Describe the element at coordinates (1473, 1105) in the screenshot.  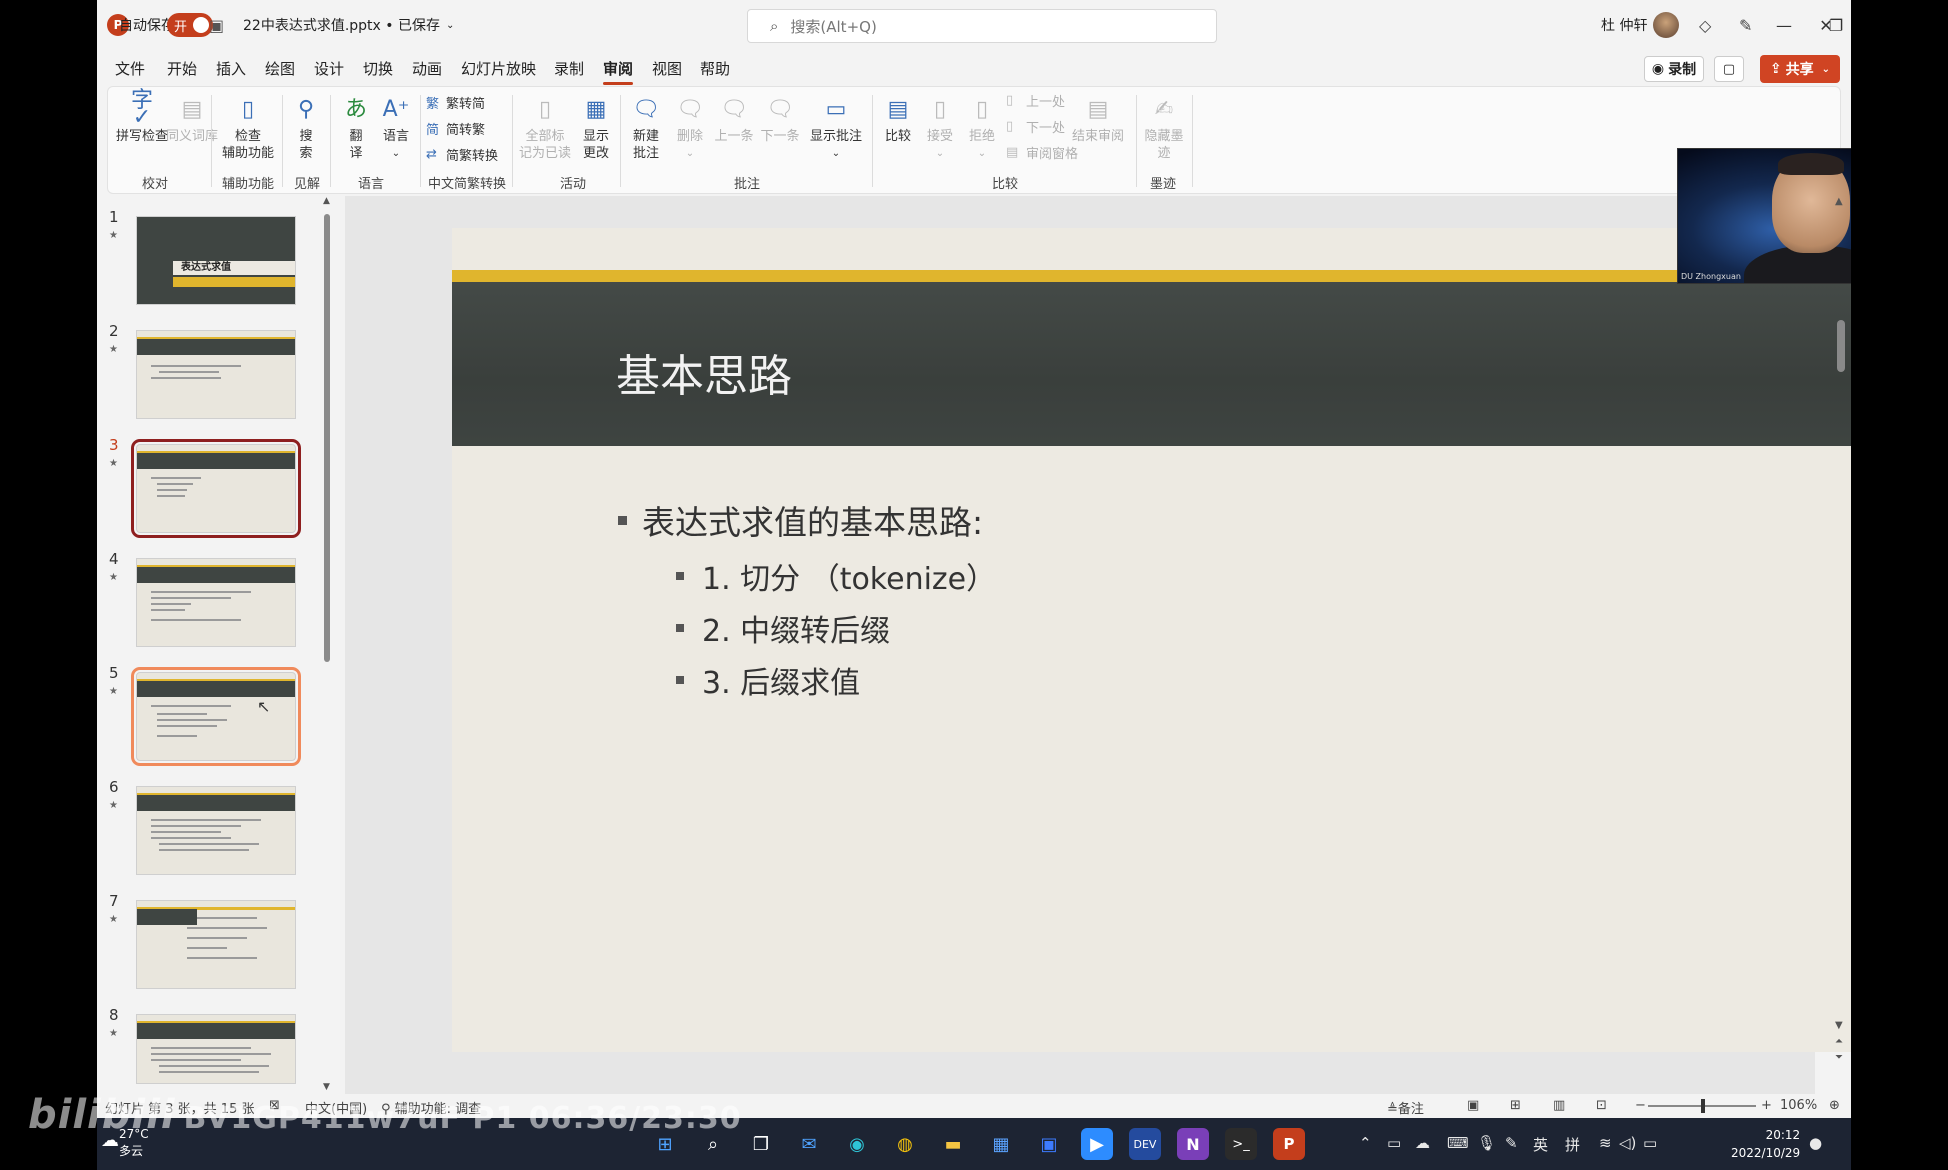
I see `normal-view-icon: ▣` at that location.